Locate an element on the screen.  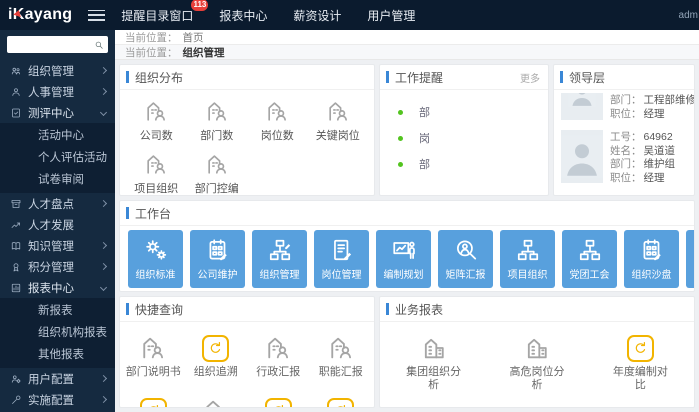
sidebar-item-points-management: 积分管理 is located at coordinates (57, 266).